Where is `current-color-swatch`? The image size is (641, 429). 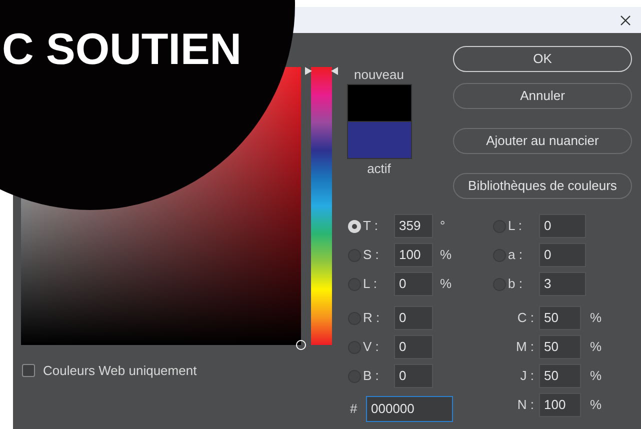
current-color-swatch is located at coordinates (379, 140).